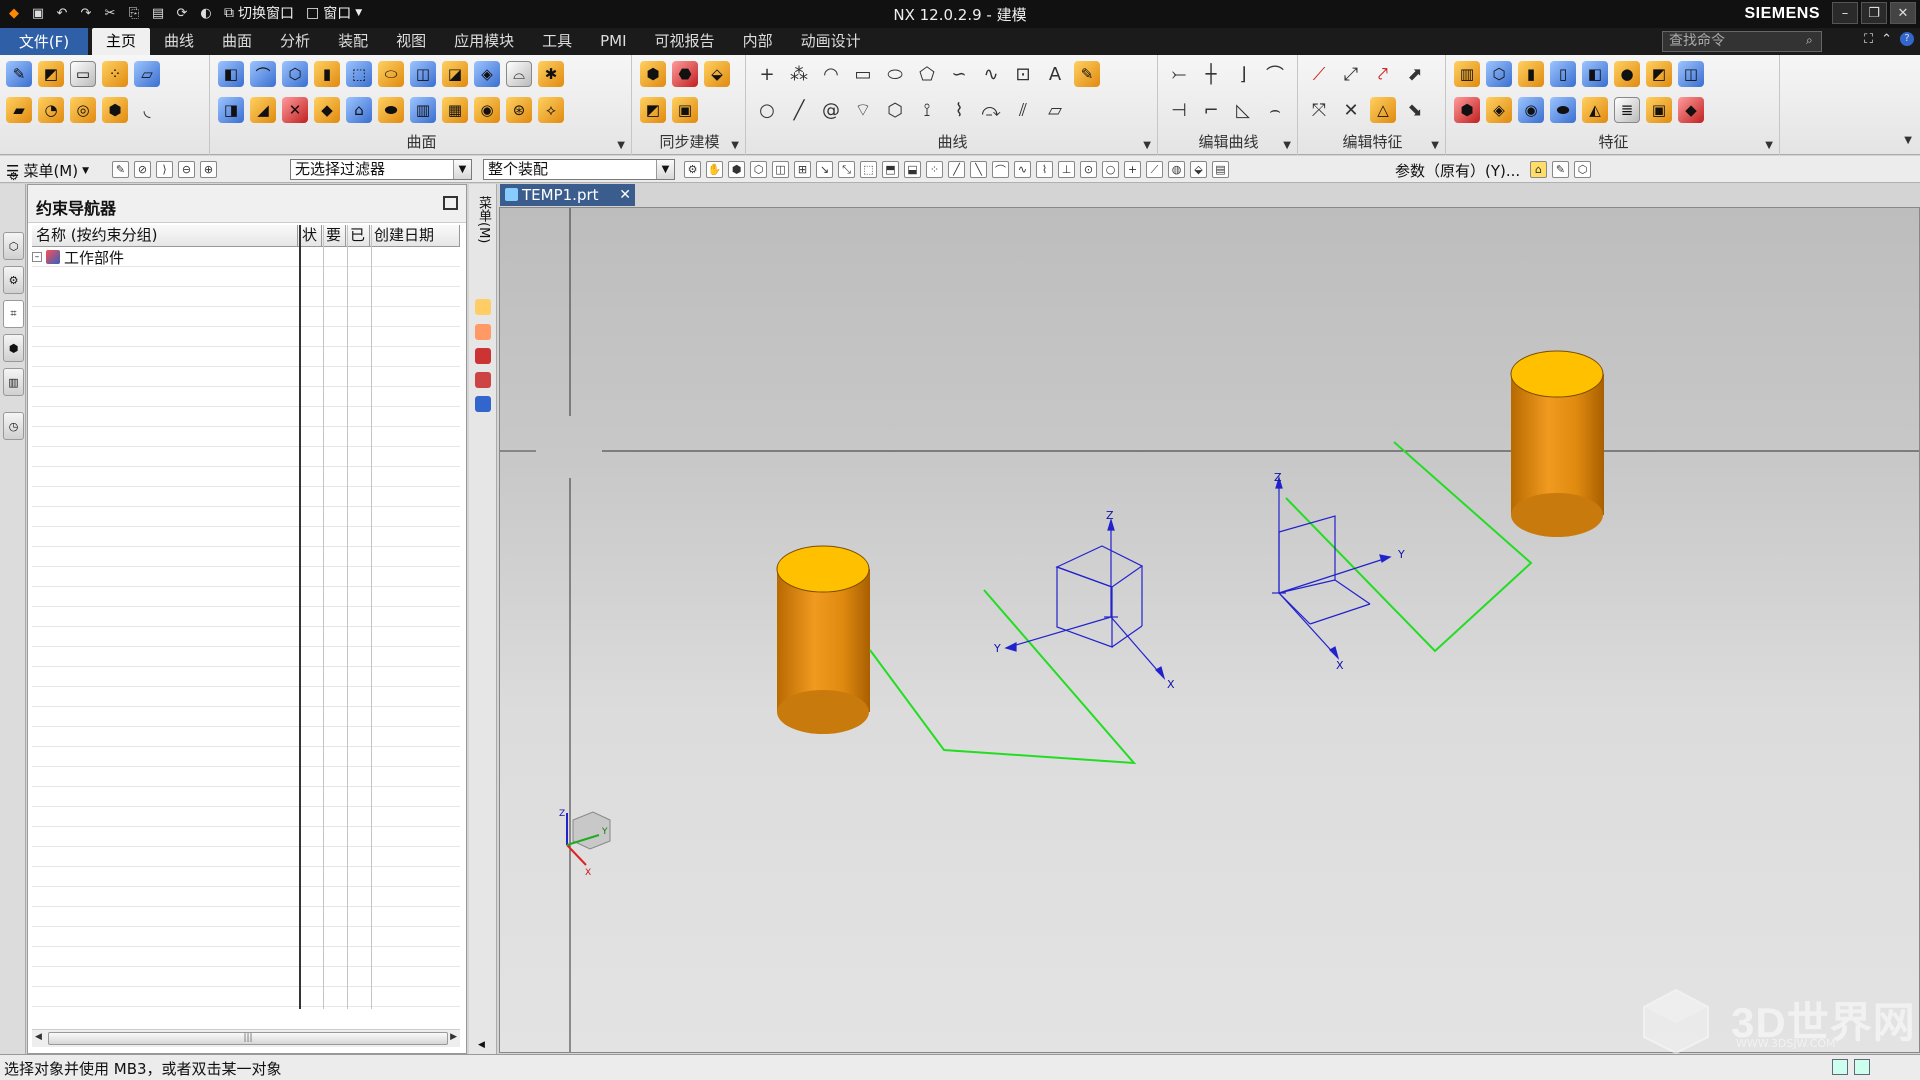  What do you see at coordinates (1319, 74) in the screenshot?
I see `edit-feature-1-icon: ⟋` at bounding box center [1319, 74].